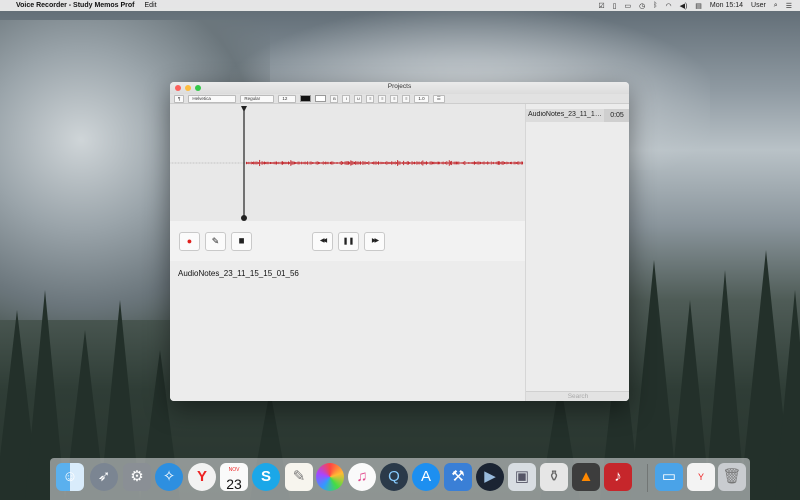 The image size is (800, 500). Describe the element at coordinates (189, 241) in the screenshot. I see `record-button: ●` at that location.